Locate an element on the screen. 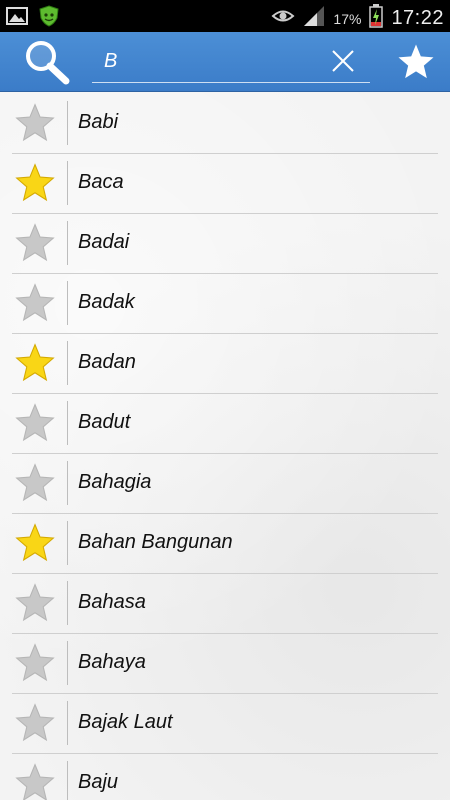 Image resolution: width=450 pixels, height=800 pixels. list-item: Bahaya is located at coordinates (225, 663).